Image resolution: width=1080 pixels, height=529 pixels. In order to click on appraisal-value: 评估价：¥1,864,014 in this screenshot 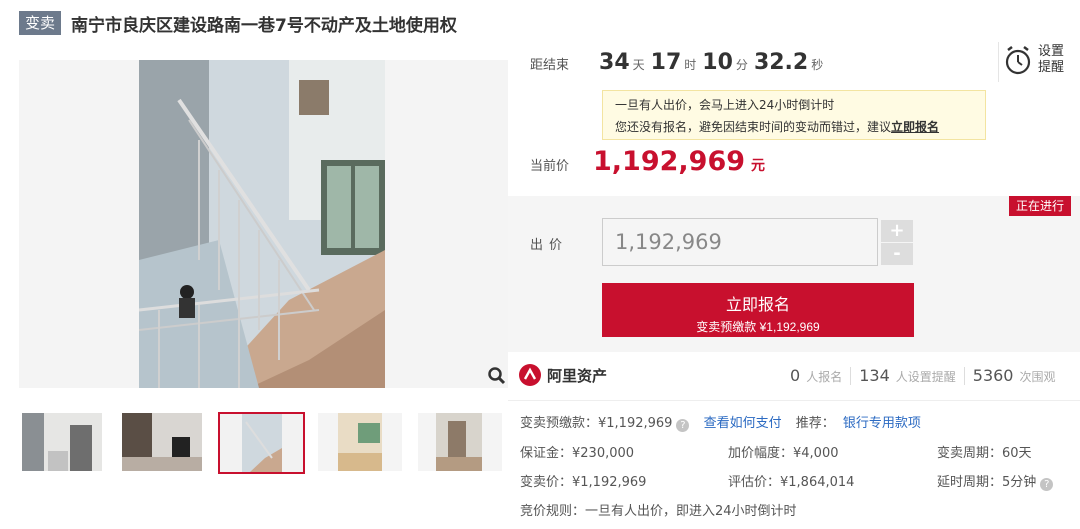, I will do `click(791, 482)`.